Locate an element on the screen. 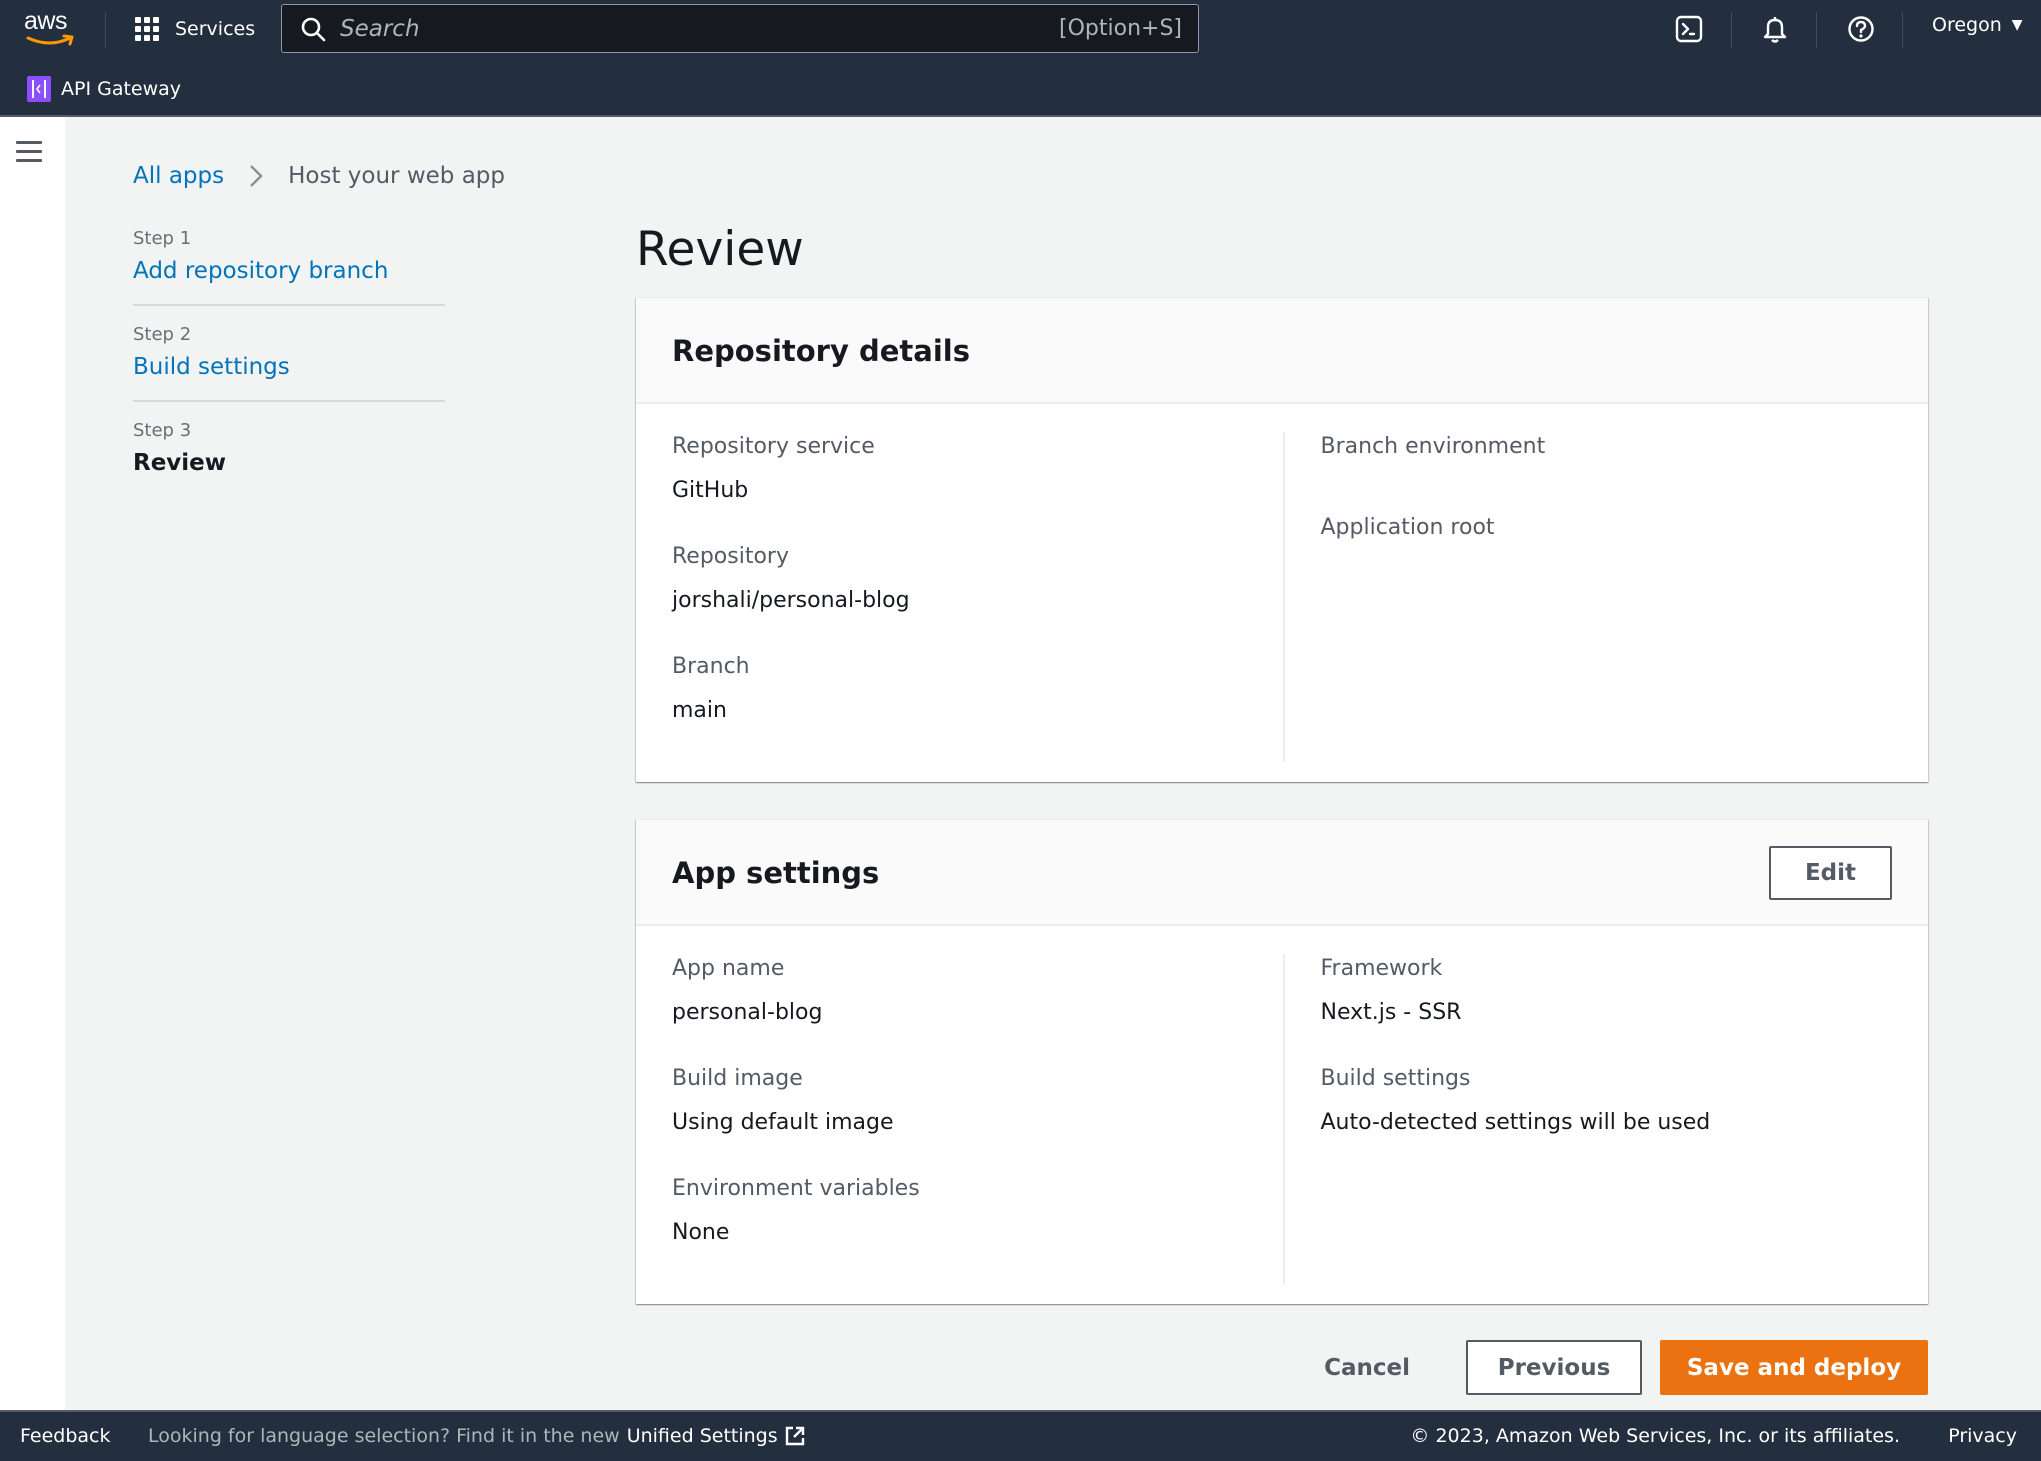 This screenshot has width=2041, height=1461. aws-logo: aws is located at coordinates (52, 28).